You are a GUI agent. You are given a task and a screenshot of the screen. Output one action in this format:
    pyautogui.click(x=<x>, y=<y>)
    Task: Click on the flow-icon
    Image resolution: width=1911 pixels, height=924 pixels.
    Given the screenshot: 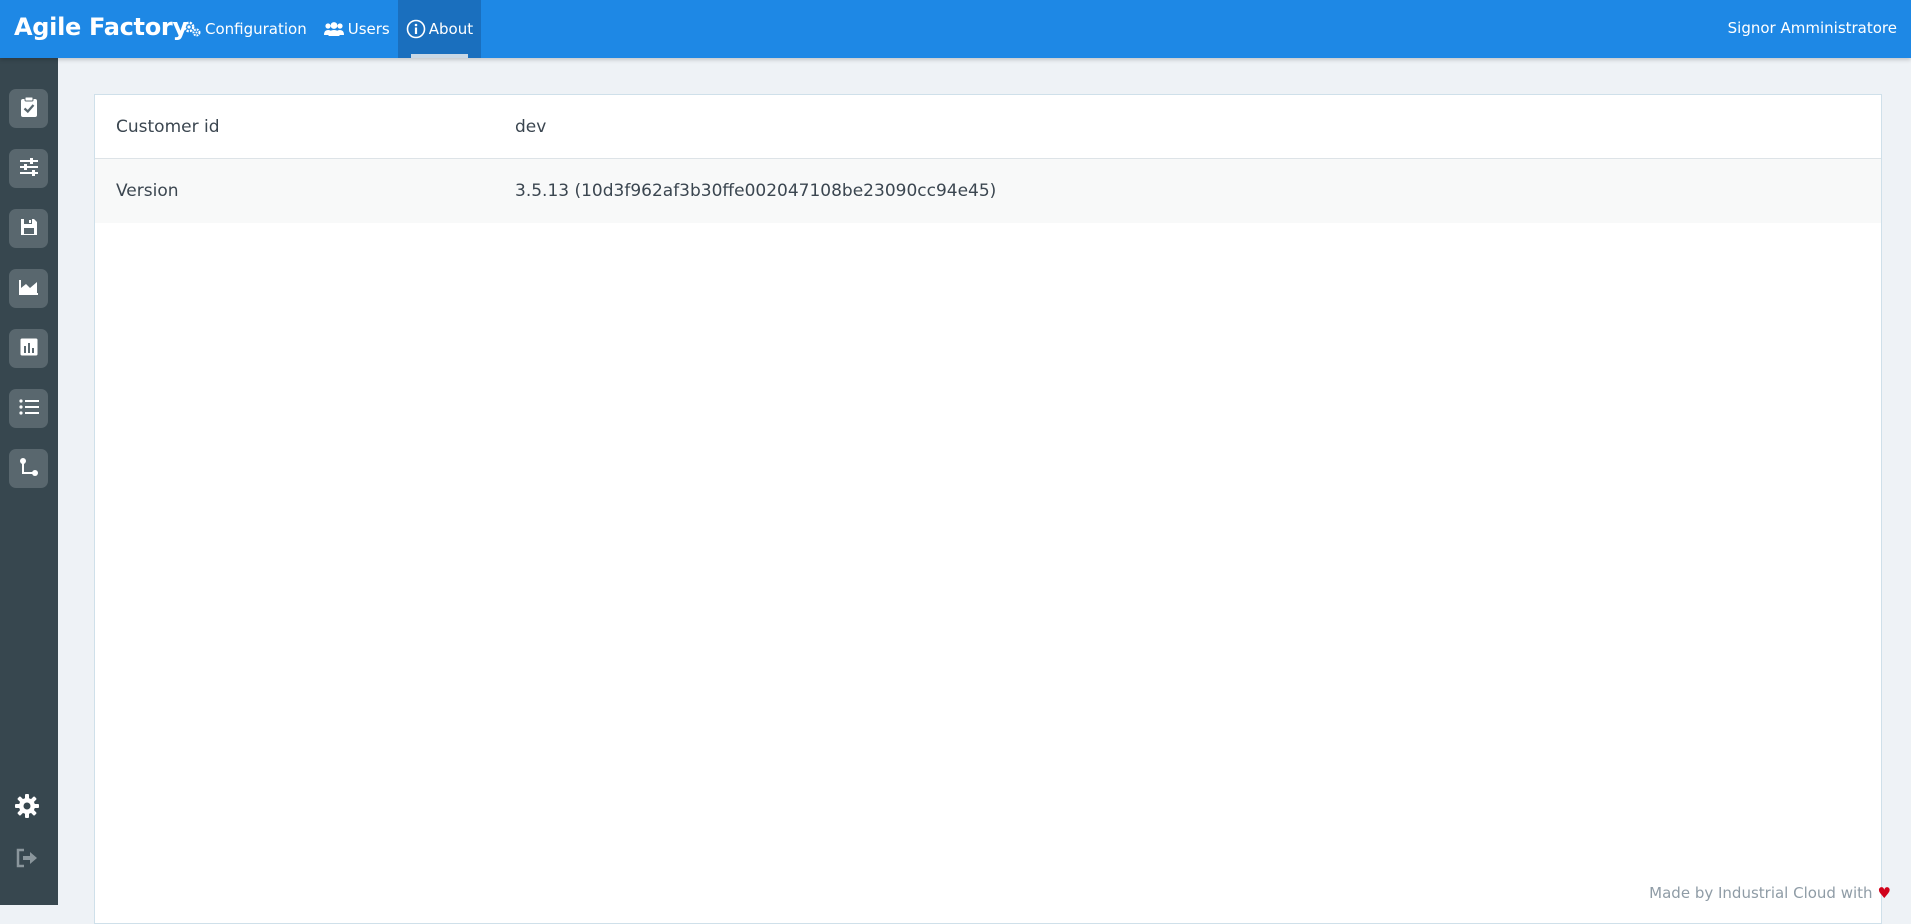 What is the action you would take?
    pyautogui.click(x=29, y=469)
    